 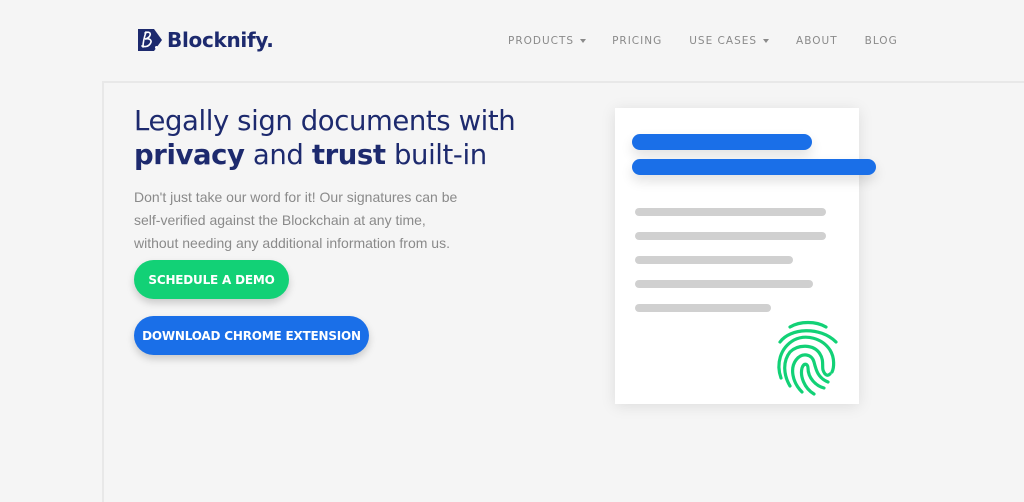 I want to click on nav-item-pricing: PRICING, so click(x=637, y=41).